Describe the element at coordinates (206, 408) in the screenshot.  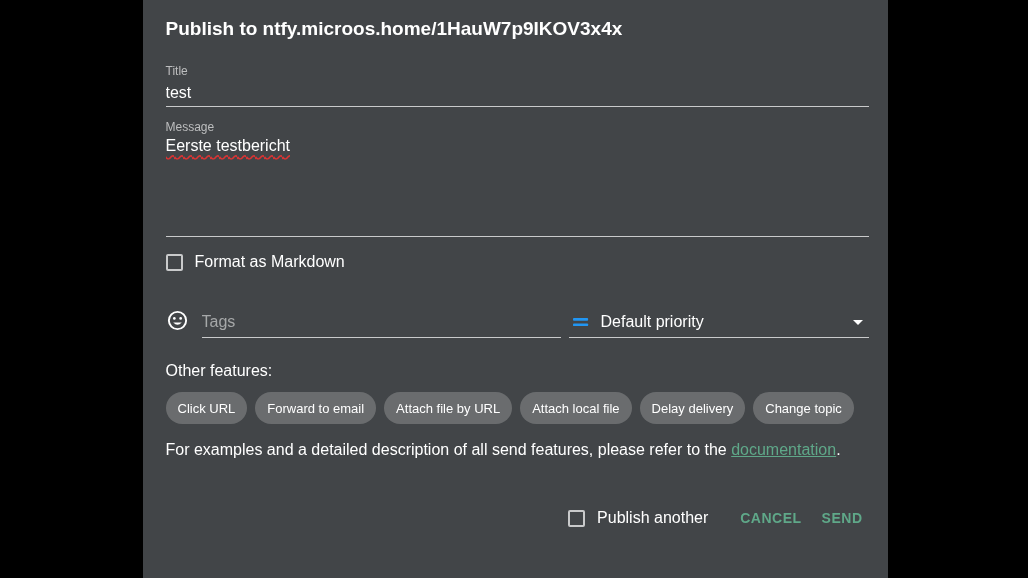
I see `feature-chip: Click URL` at that location.